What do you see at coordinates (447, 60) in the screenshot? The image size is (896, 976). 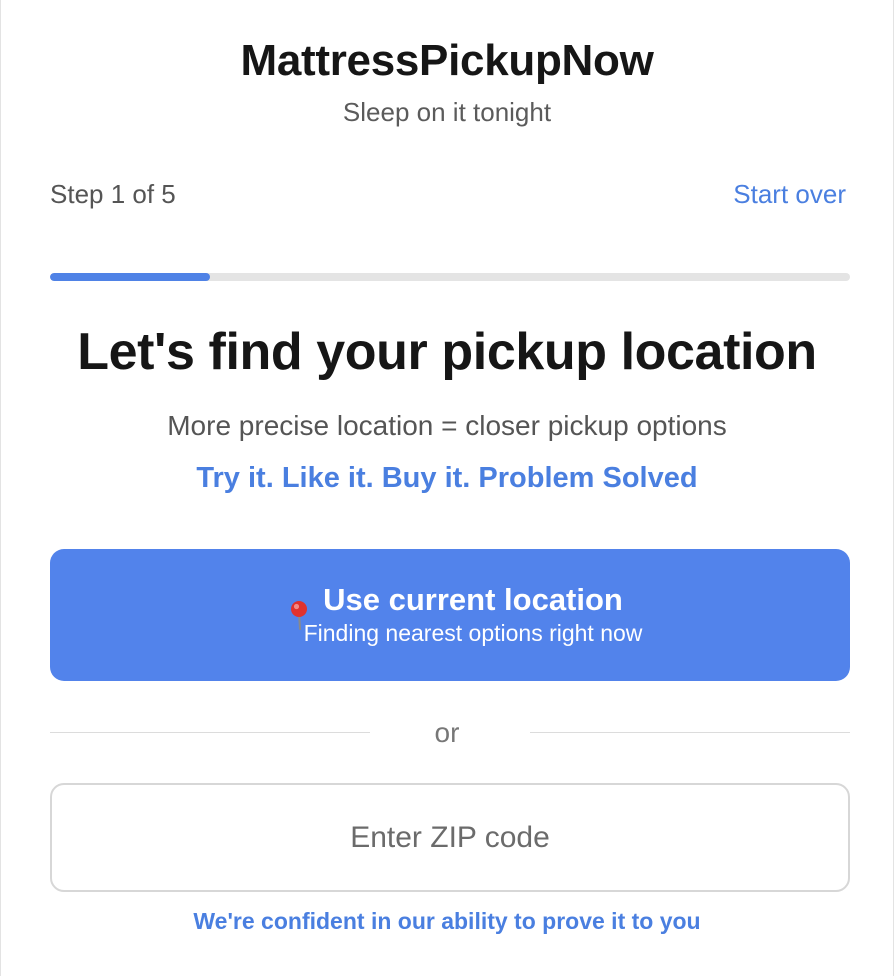 I see `brand-title: MattressPickupNow` at bounding box center [447, 60].